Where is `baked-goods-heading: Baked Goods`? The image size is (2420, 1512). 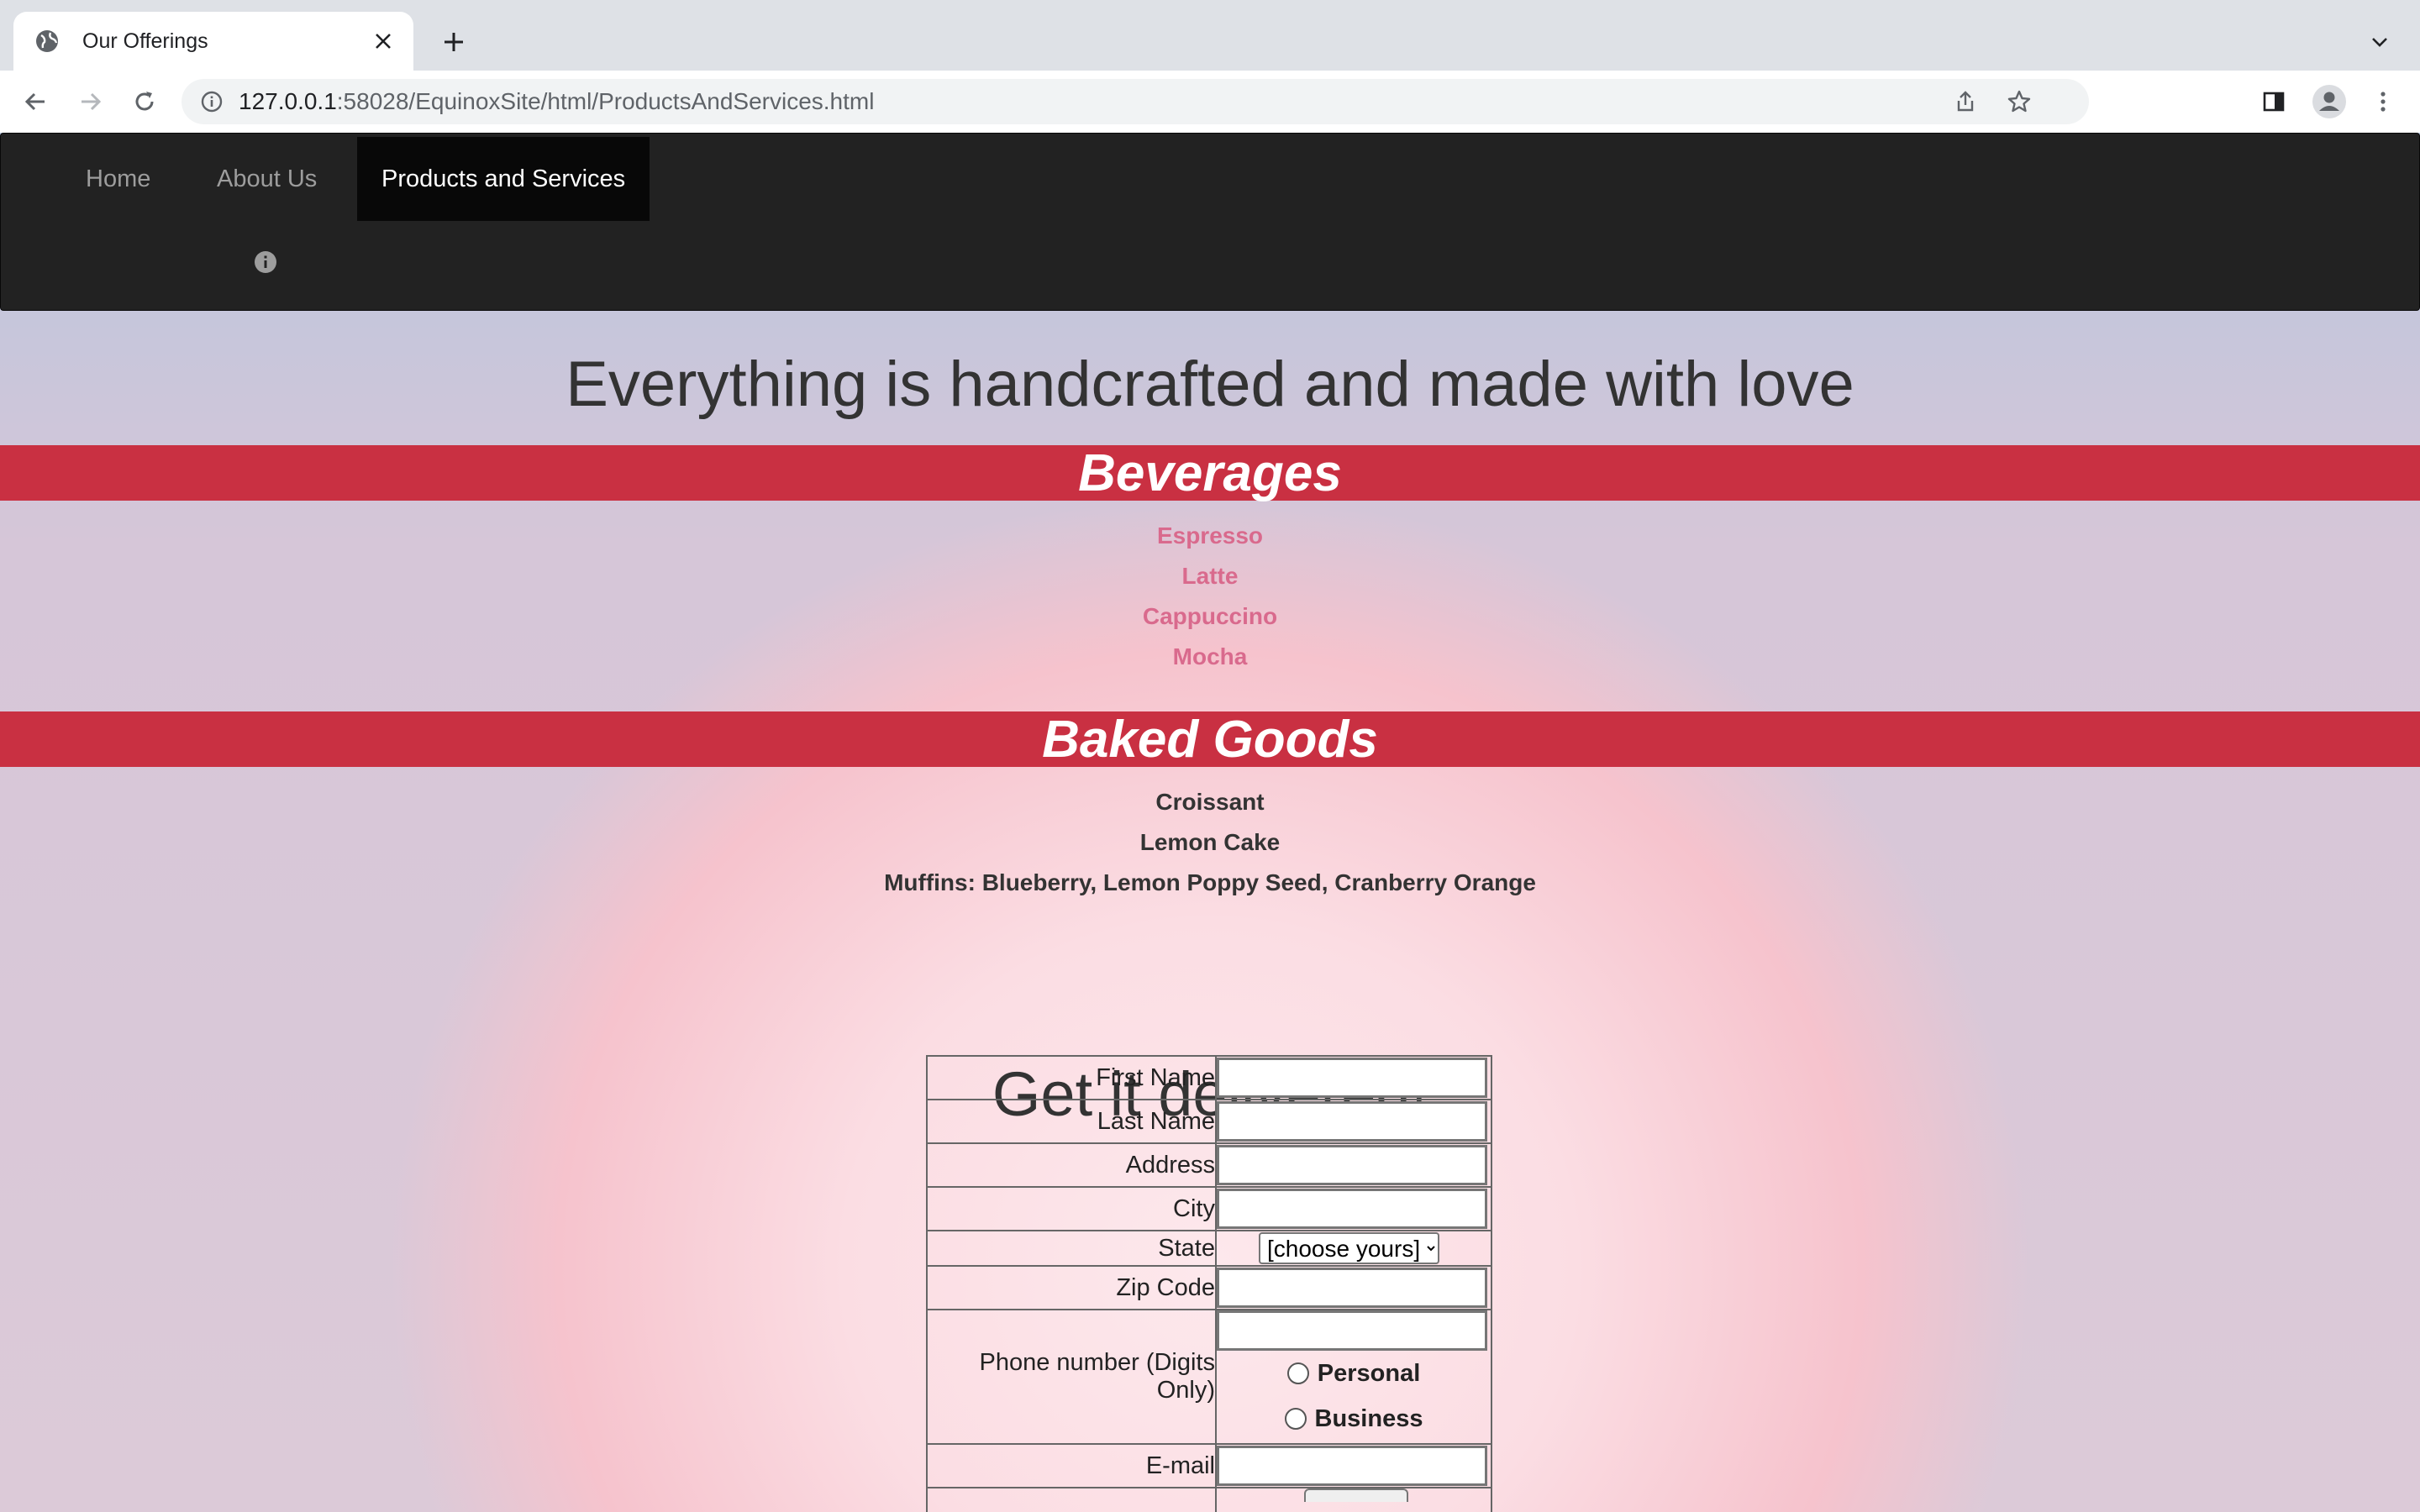 baked-goods-heading: Baked Goods is located at coordinates (1210, 740).